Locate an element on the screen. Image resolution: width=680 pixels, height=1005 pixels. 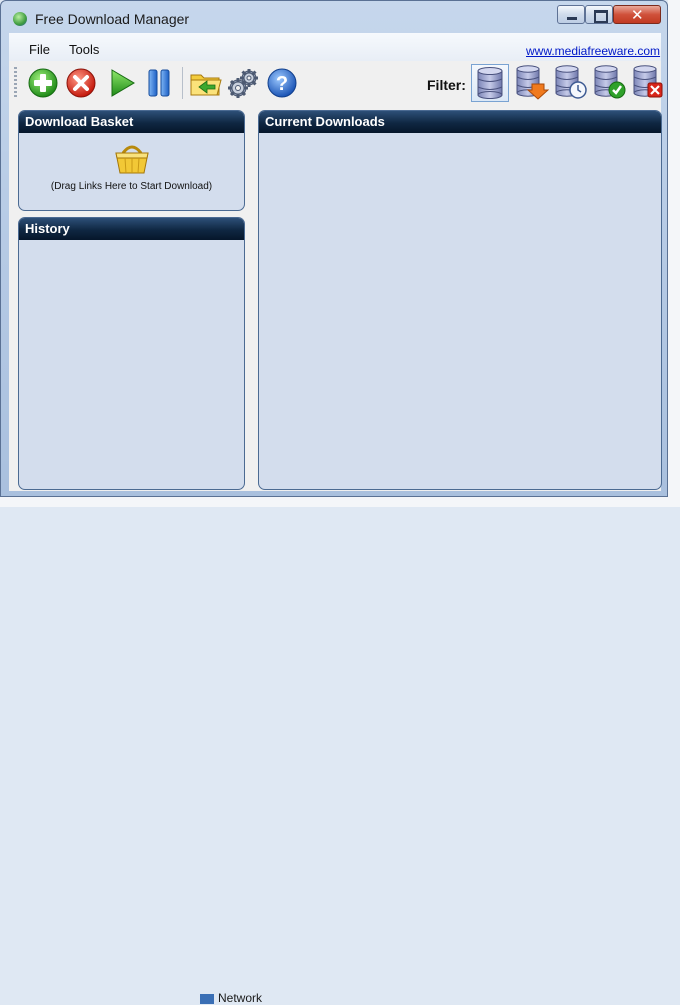
delete-icon is located at coordinates (81, 83).